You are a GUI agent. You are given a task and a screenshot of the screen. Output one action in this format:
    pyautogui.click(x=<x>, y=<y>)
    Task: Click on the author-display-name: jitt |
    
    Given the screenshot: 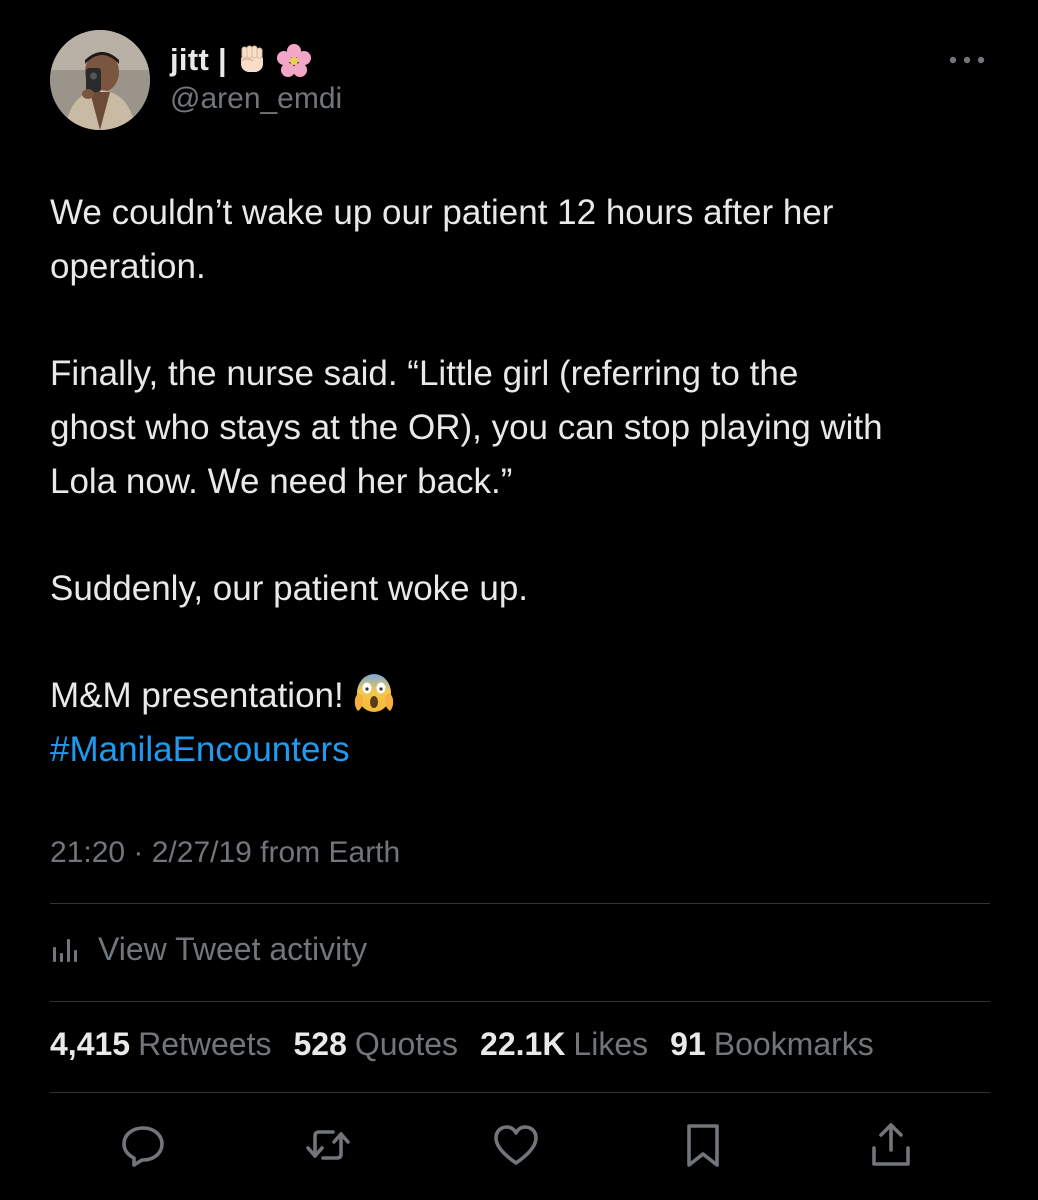 What is the action you would take?
    pyautogui.click(x=198, y=60)
    